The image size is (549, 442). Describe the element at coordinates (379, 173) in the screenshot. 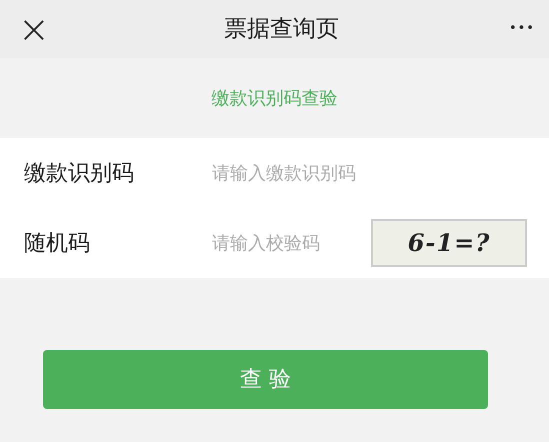

I see `input-field: 请输入缴款识别码` at that location.